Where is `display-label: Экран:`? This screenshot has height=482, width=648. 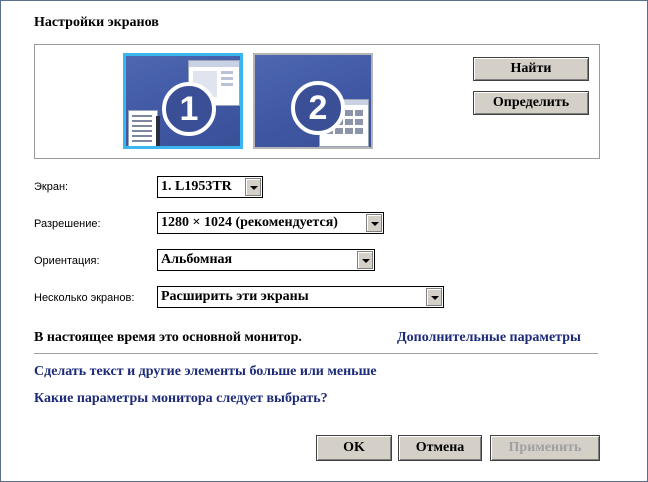 display-label: Экран: is located at coordinates (51, 187).